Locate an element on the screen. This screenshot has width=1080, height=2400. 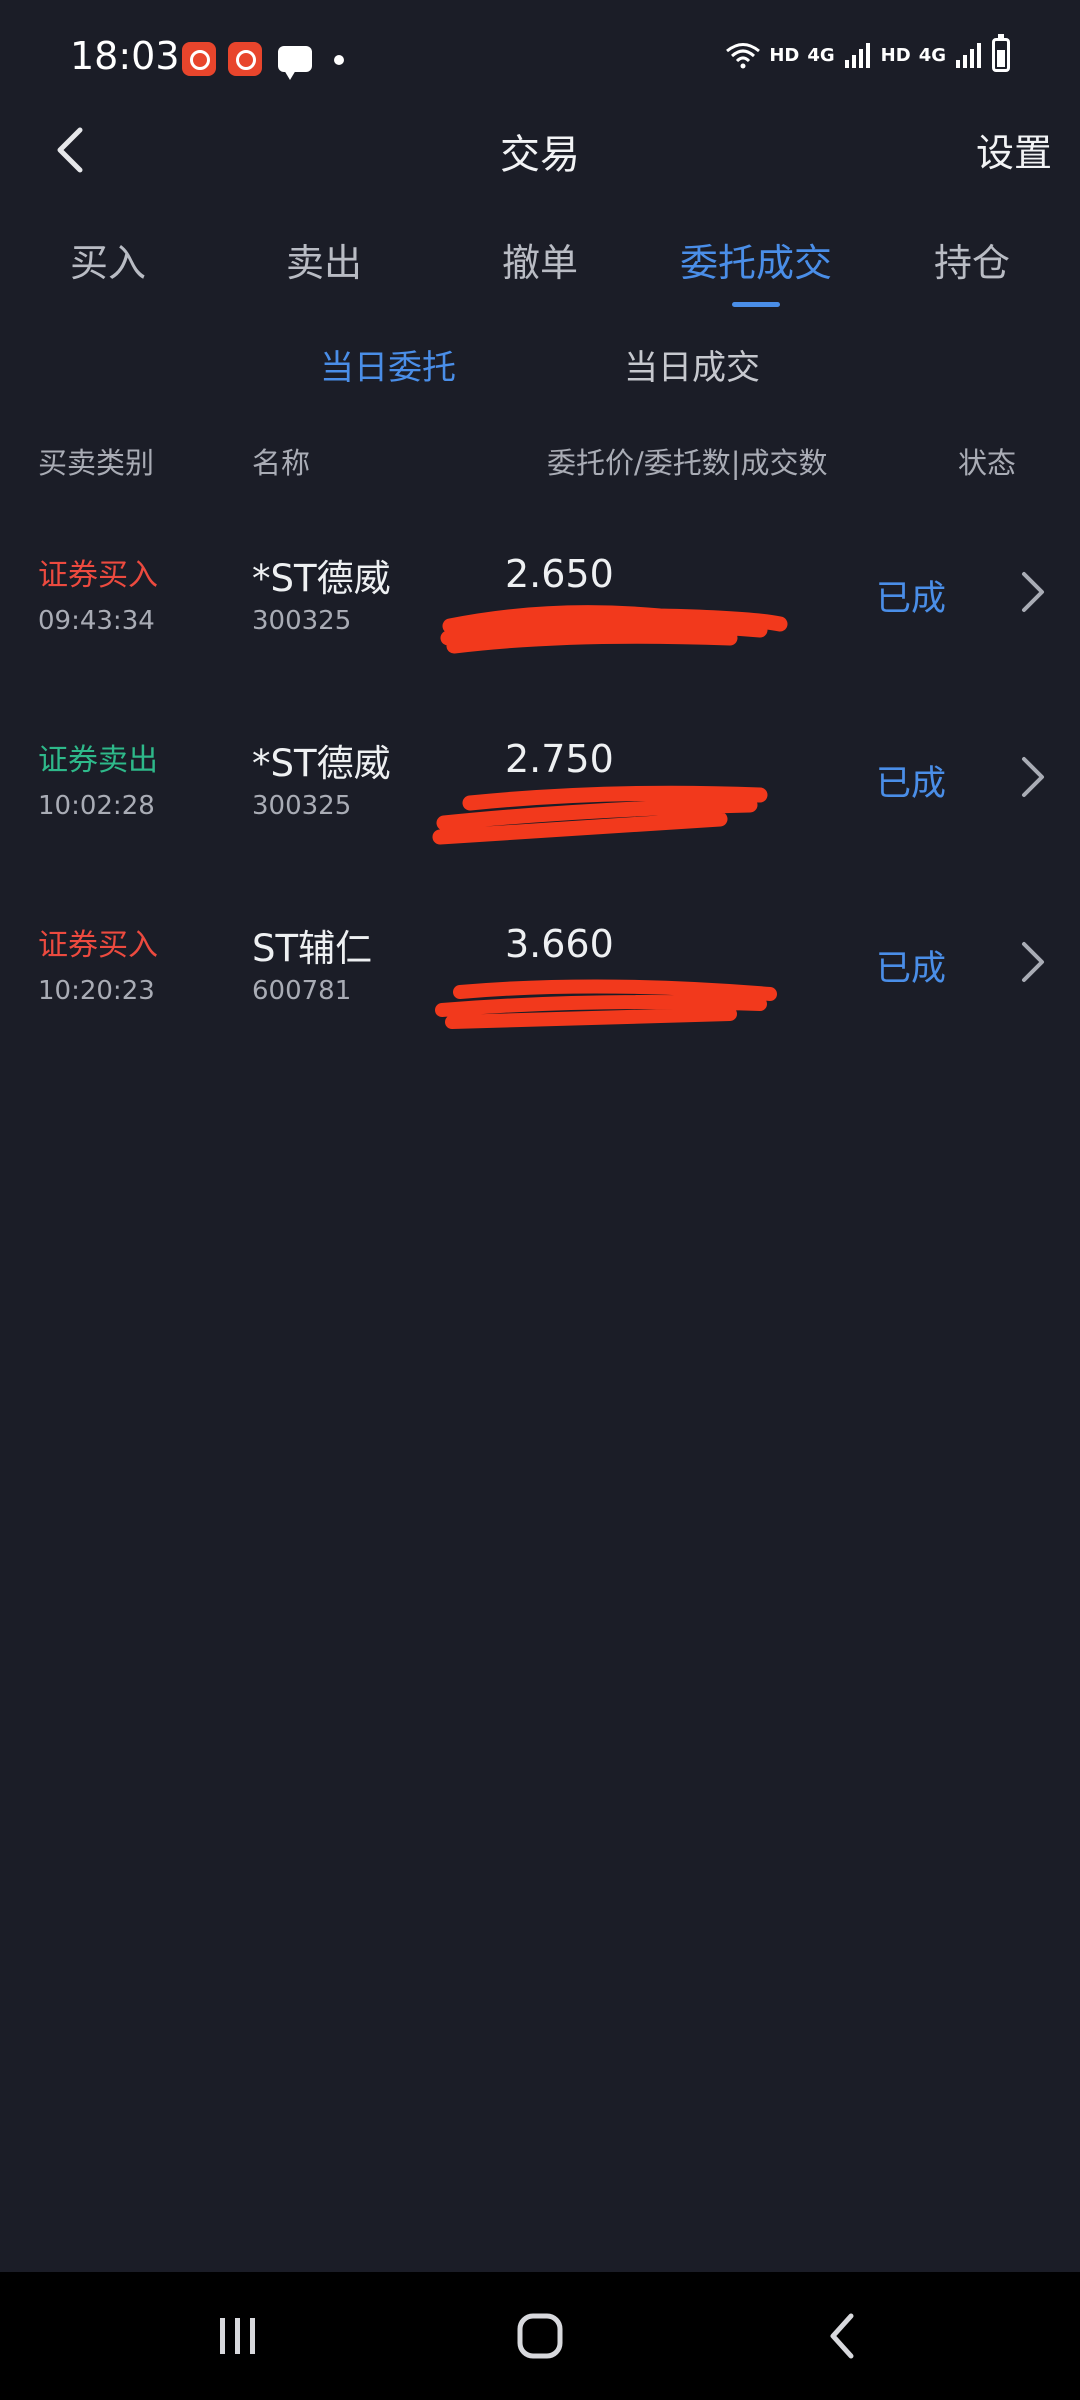
order-price: 3.660 is located at coordinates (559, 944).